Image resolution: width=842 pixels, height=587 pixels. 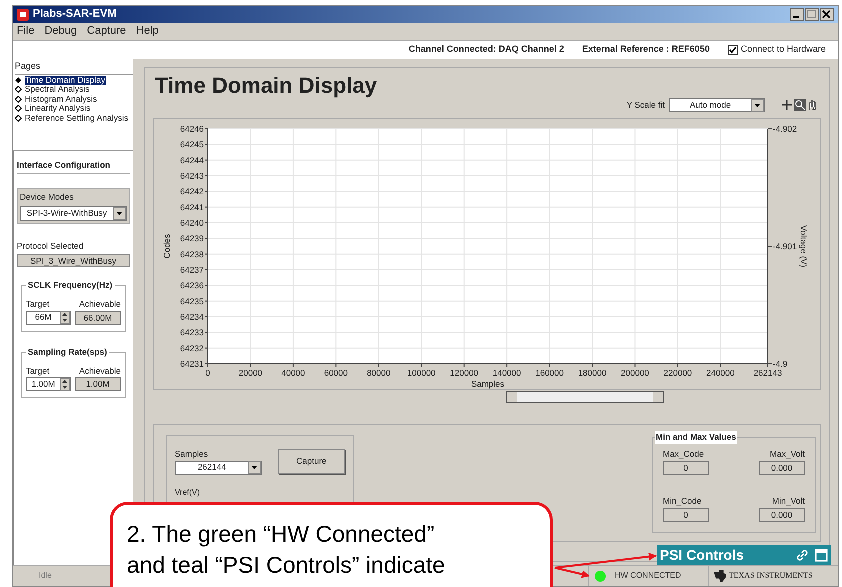 What do you see at coordinates (58, 89) in the screenshot?
I see `page-item: Spectral Analysis` at bounding box center [58, 89].